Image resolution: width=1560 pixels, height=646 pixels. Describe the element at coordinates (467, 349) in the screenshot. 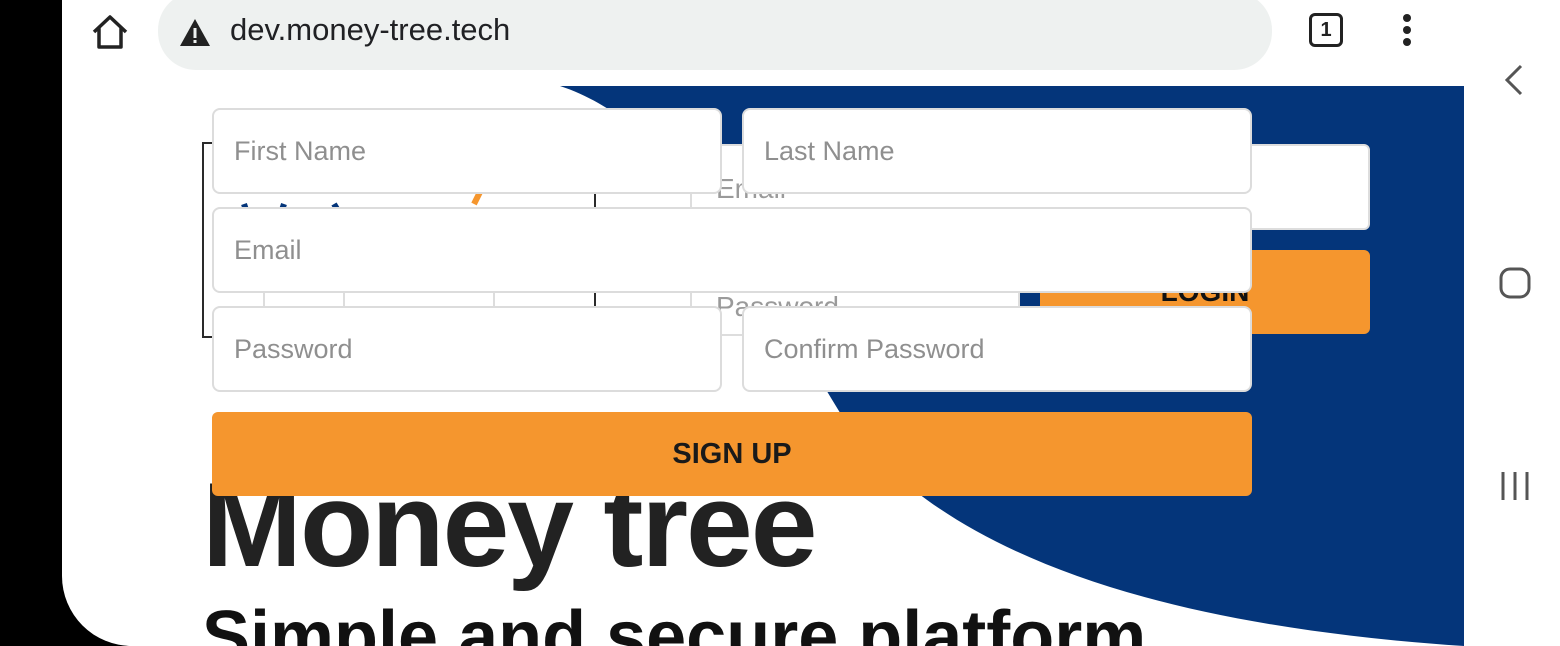

I see `password-field` at that location.